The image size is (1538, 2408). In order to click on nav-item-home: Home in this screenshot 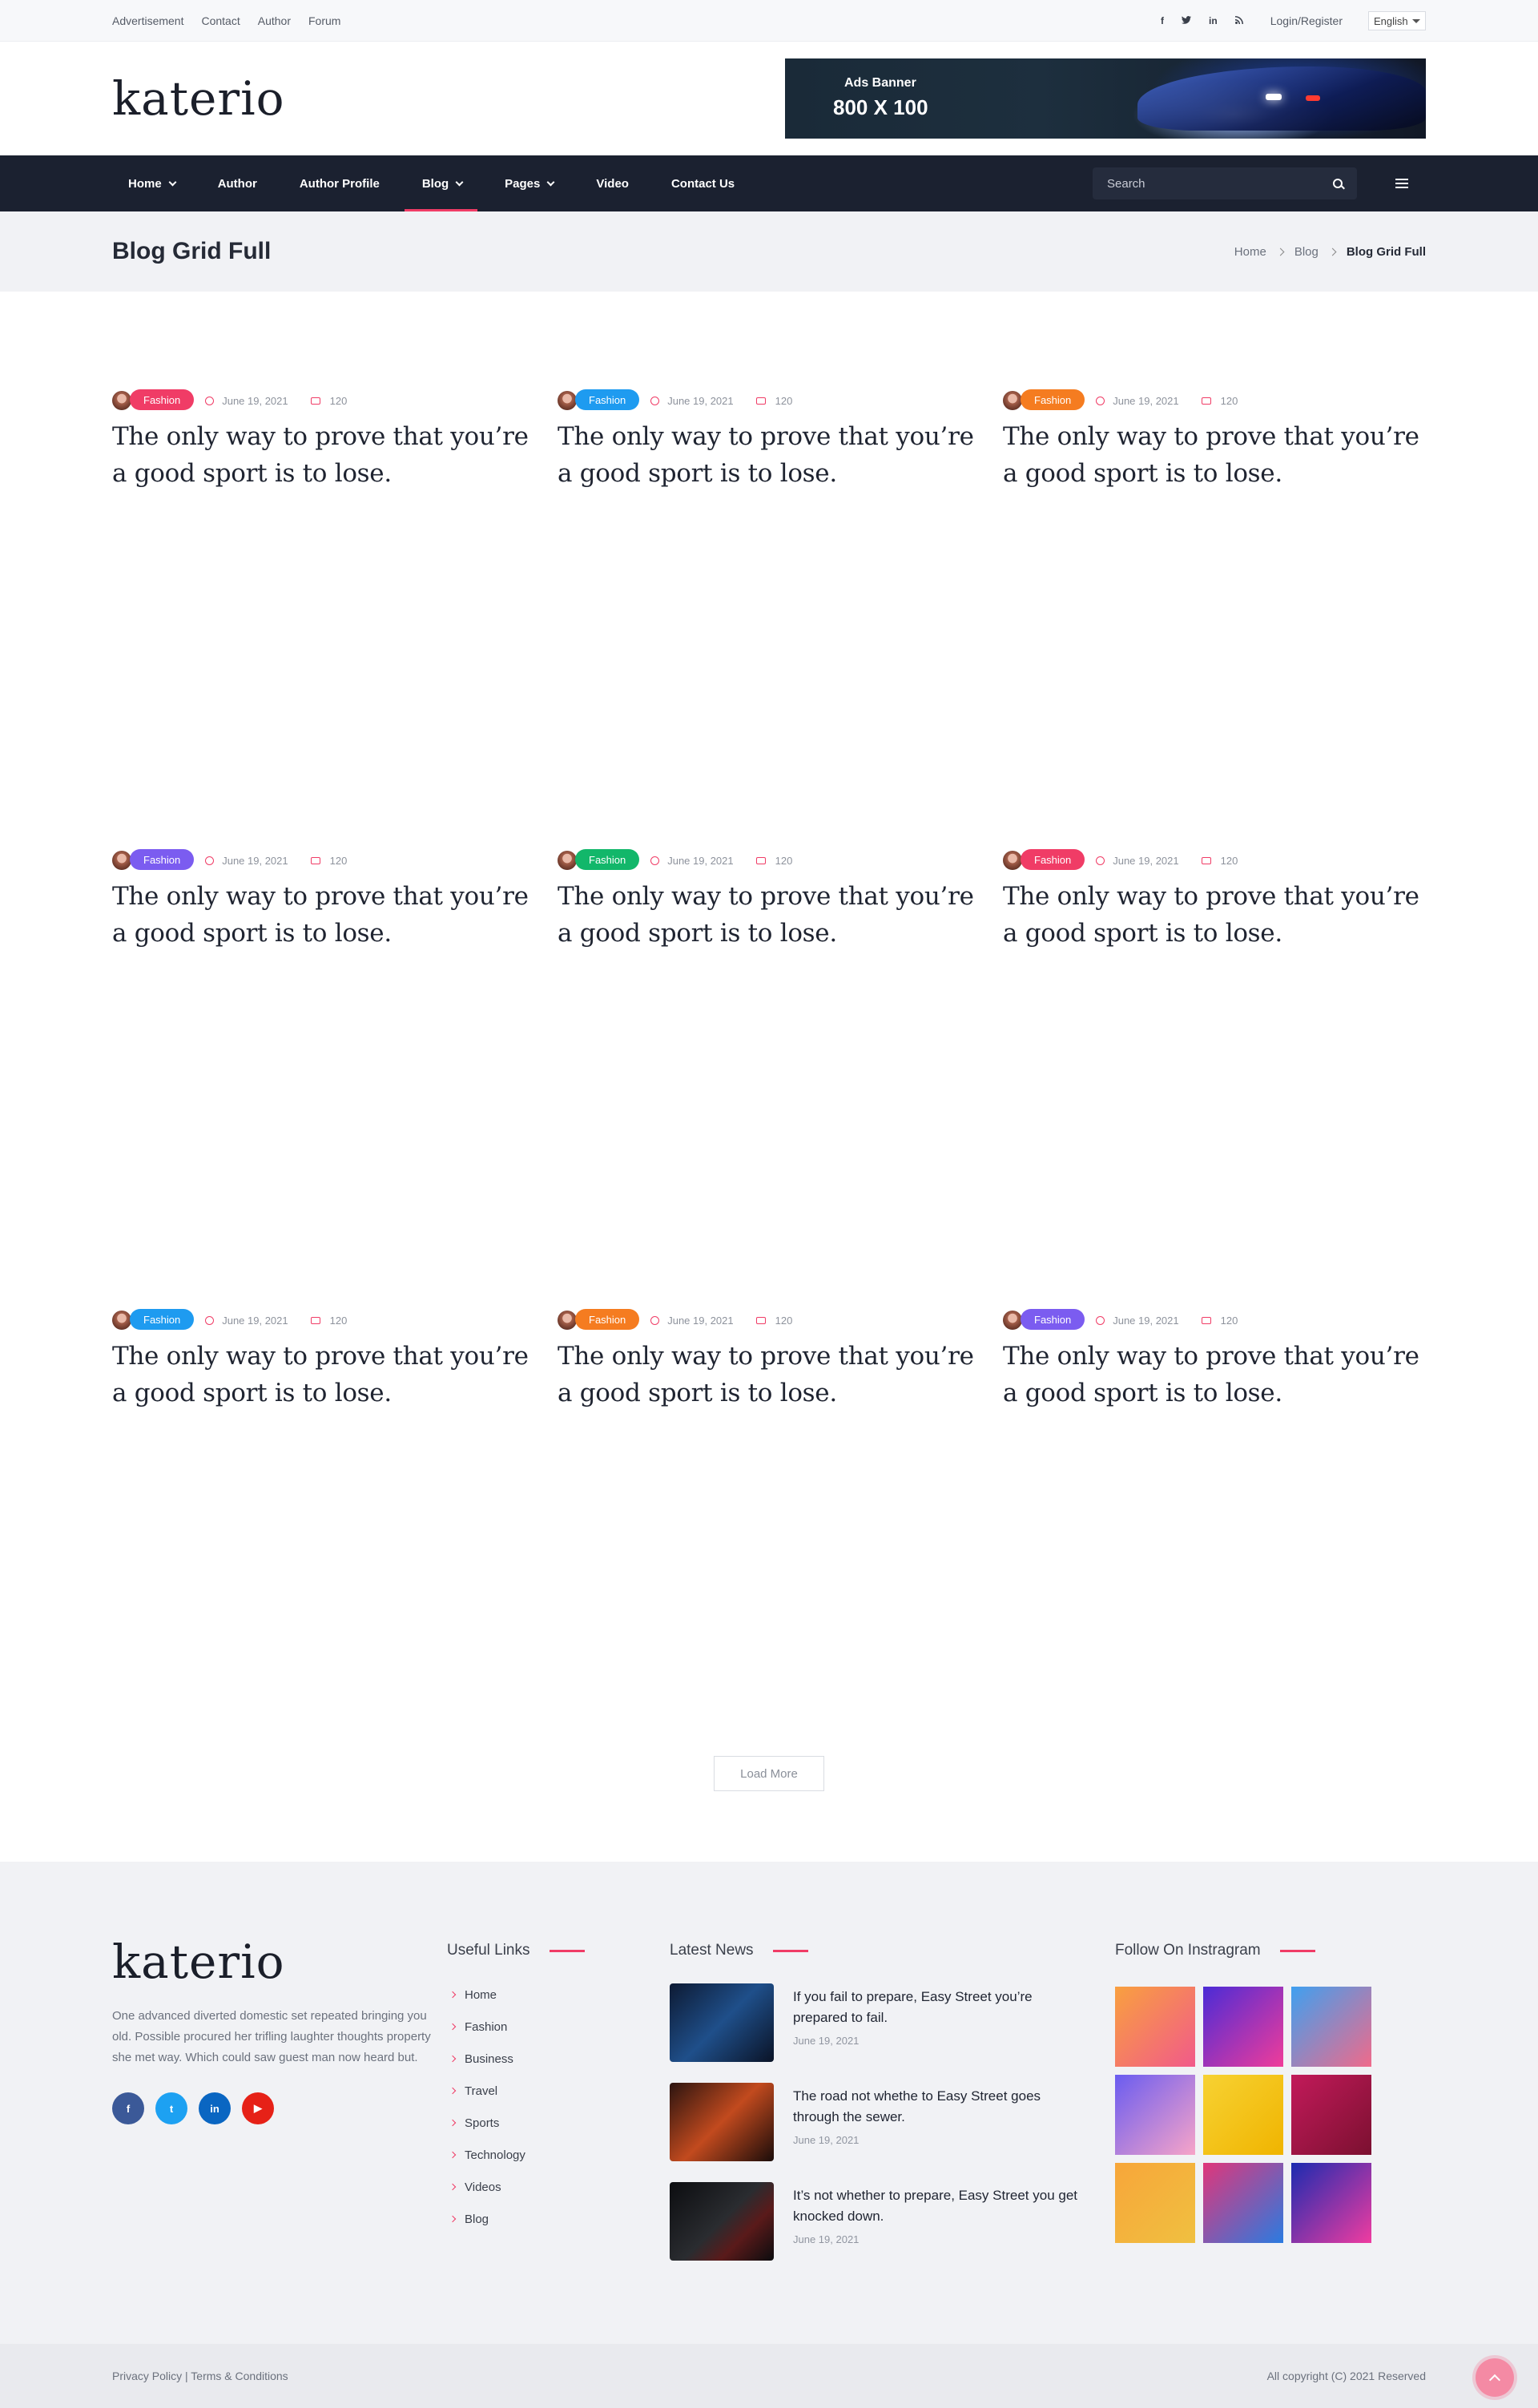, I will do `click(159, 183)`.